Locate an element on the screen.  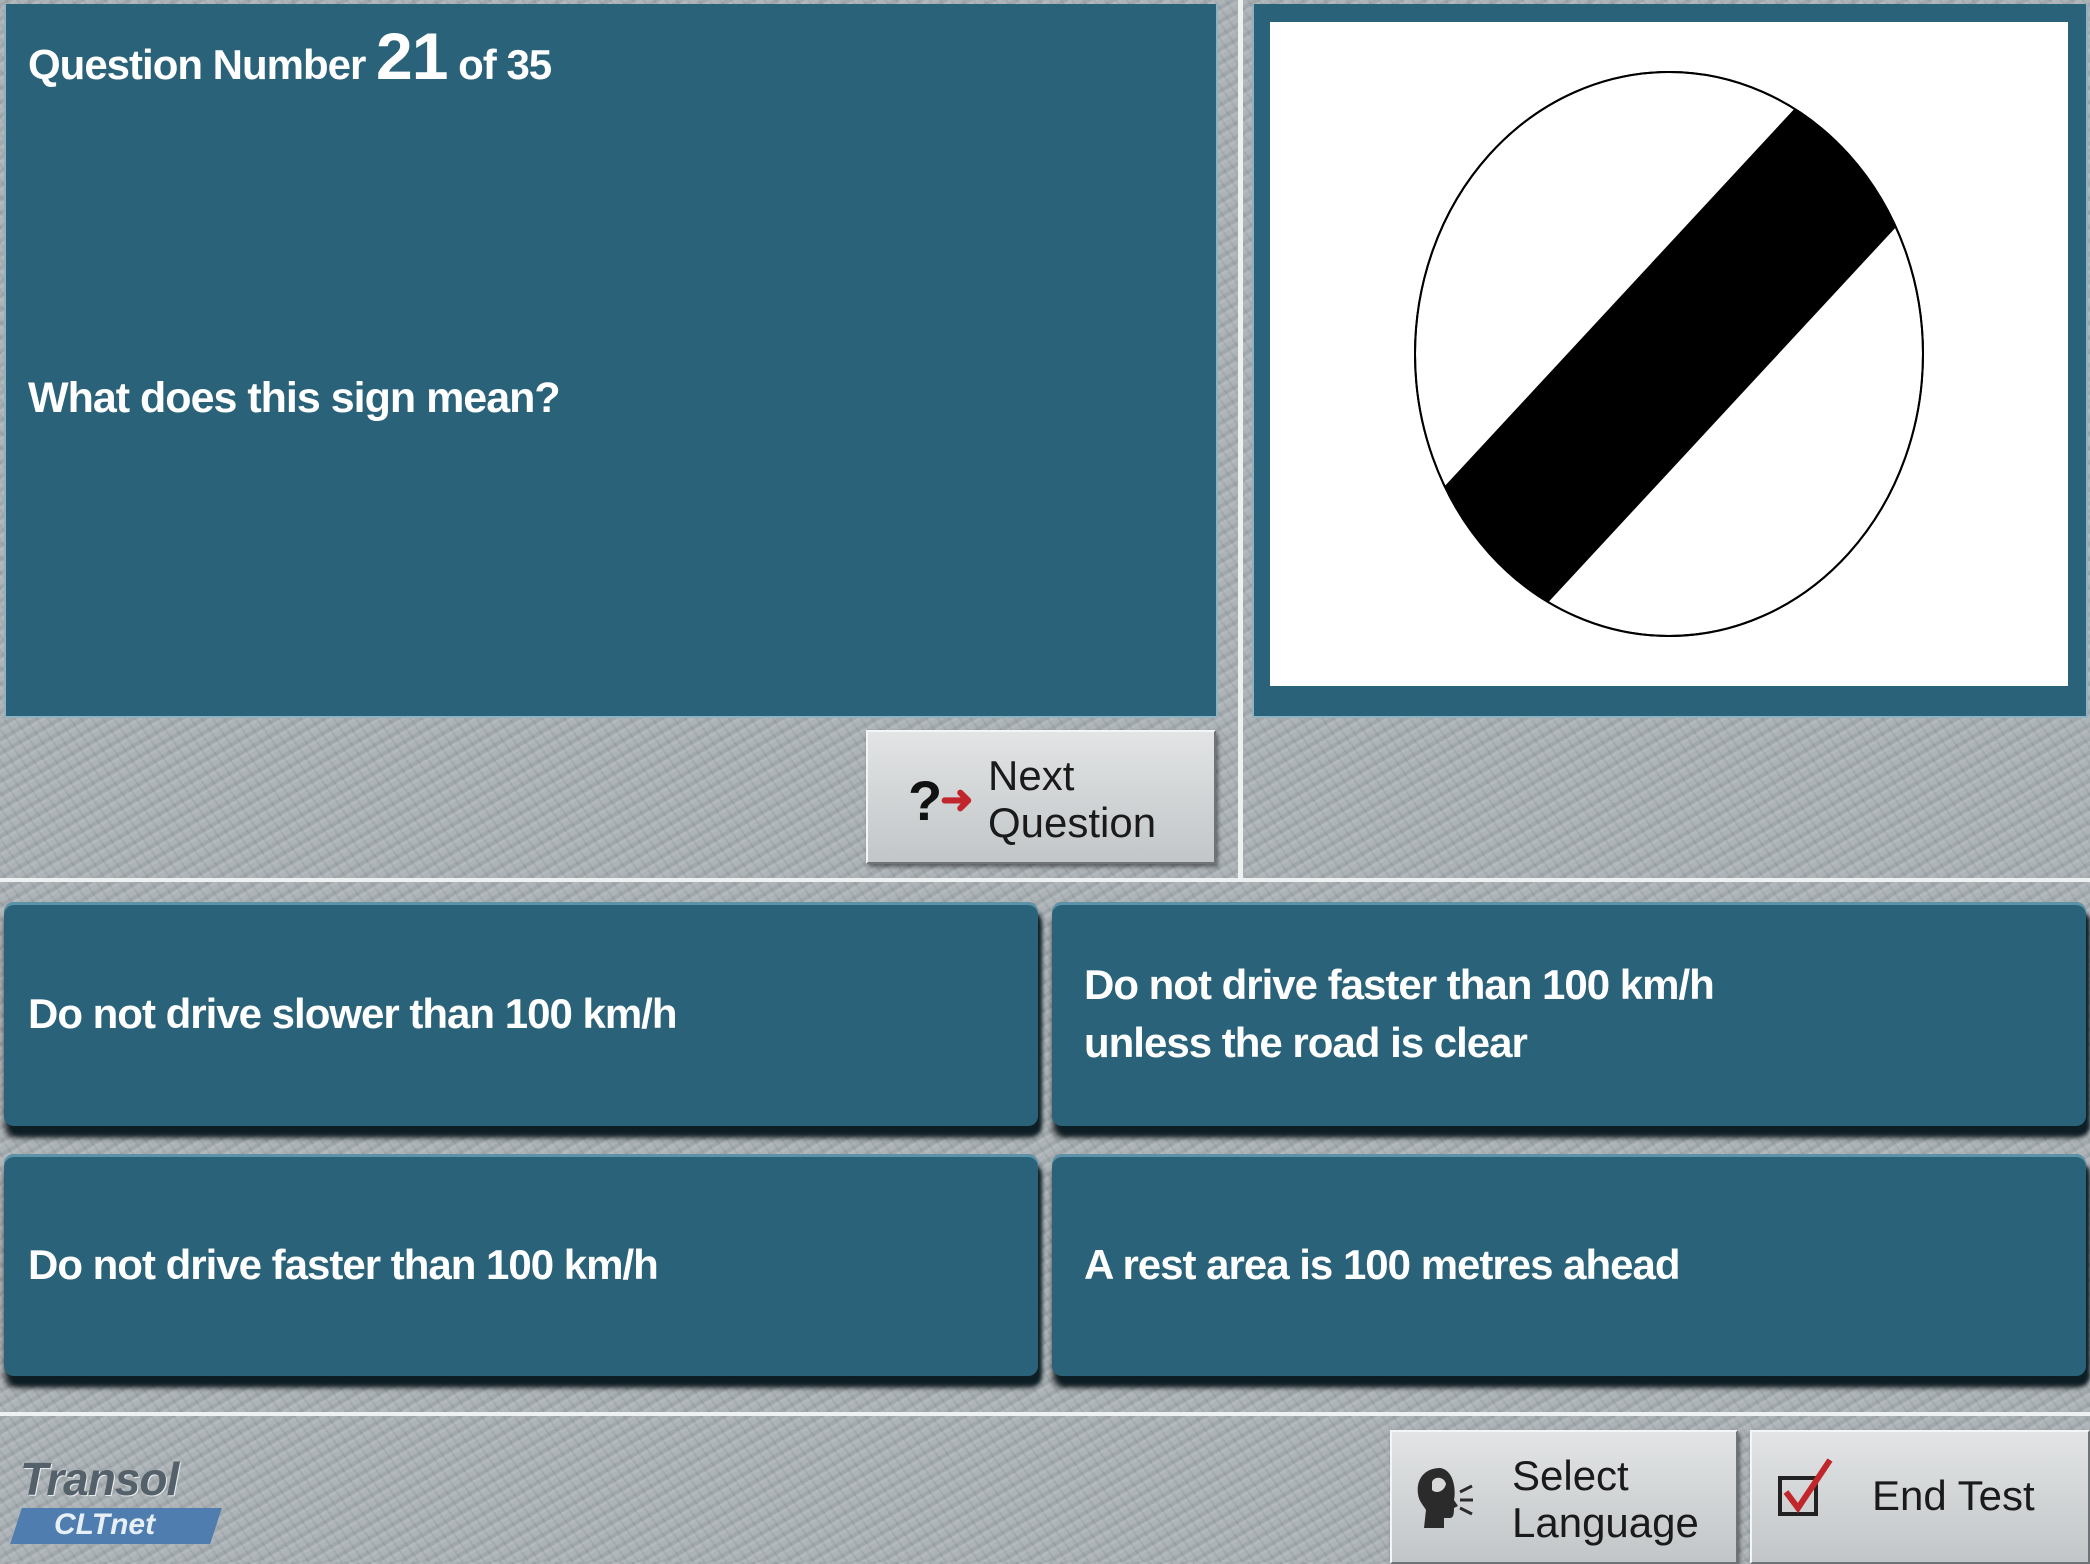
select-language-label: Select Language is located at coordinates (1605, 1499).